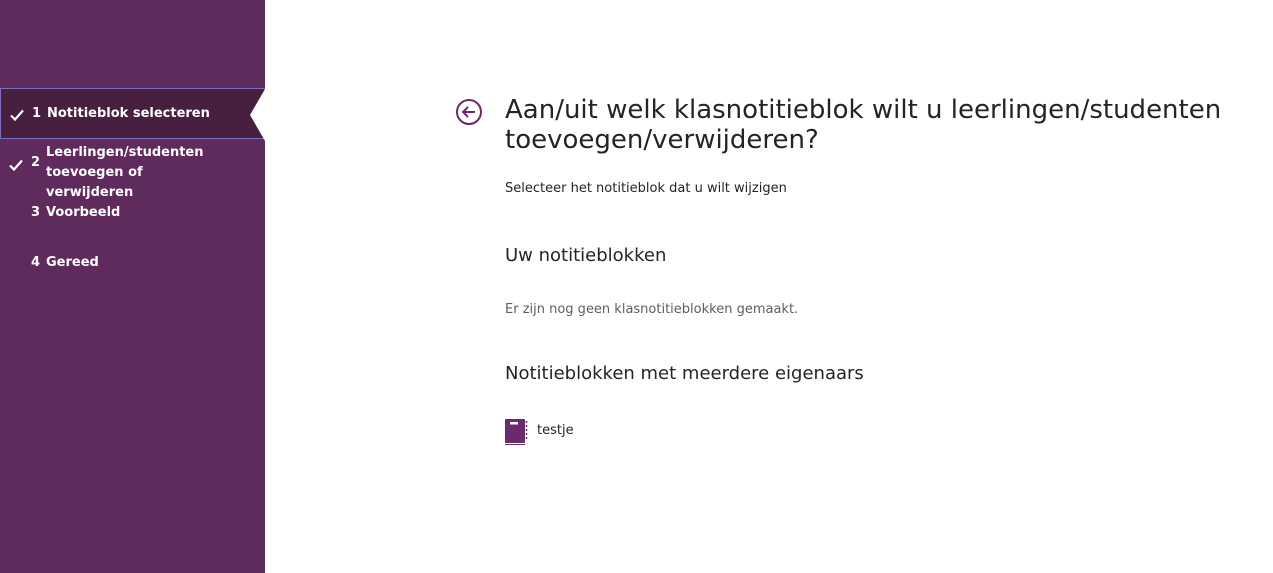  What do you see at coordinates (132, 214) in the screenshot?
I see `step-preview: 3 Voorbeeld` at bounding box center [132, 214].